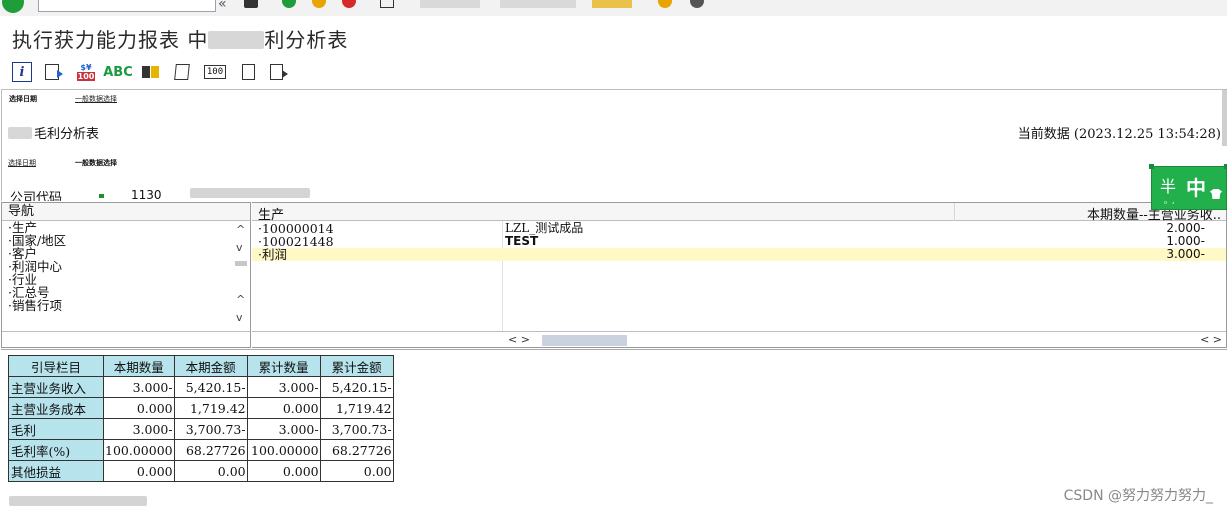  Describe the element at coordinates (277, 72) in the screenshot. I see `send-document-icon` at that location.